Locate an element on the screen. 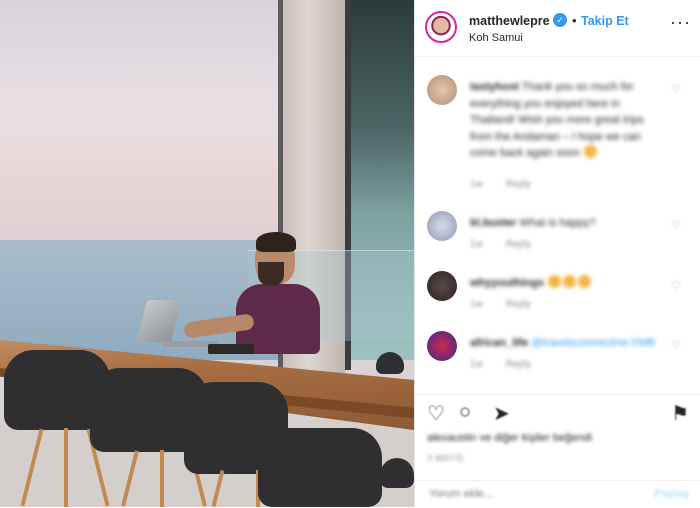  add-comment-bar: Paylaş is located at coordinates (557, 494).